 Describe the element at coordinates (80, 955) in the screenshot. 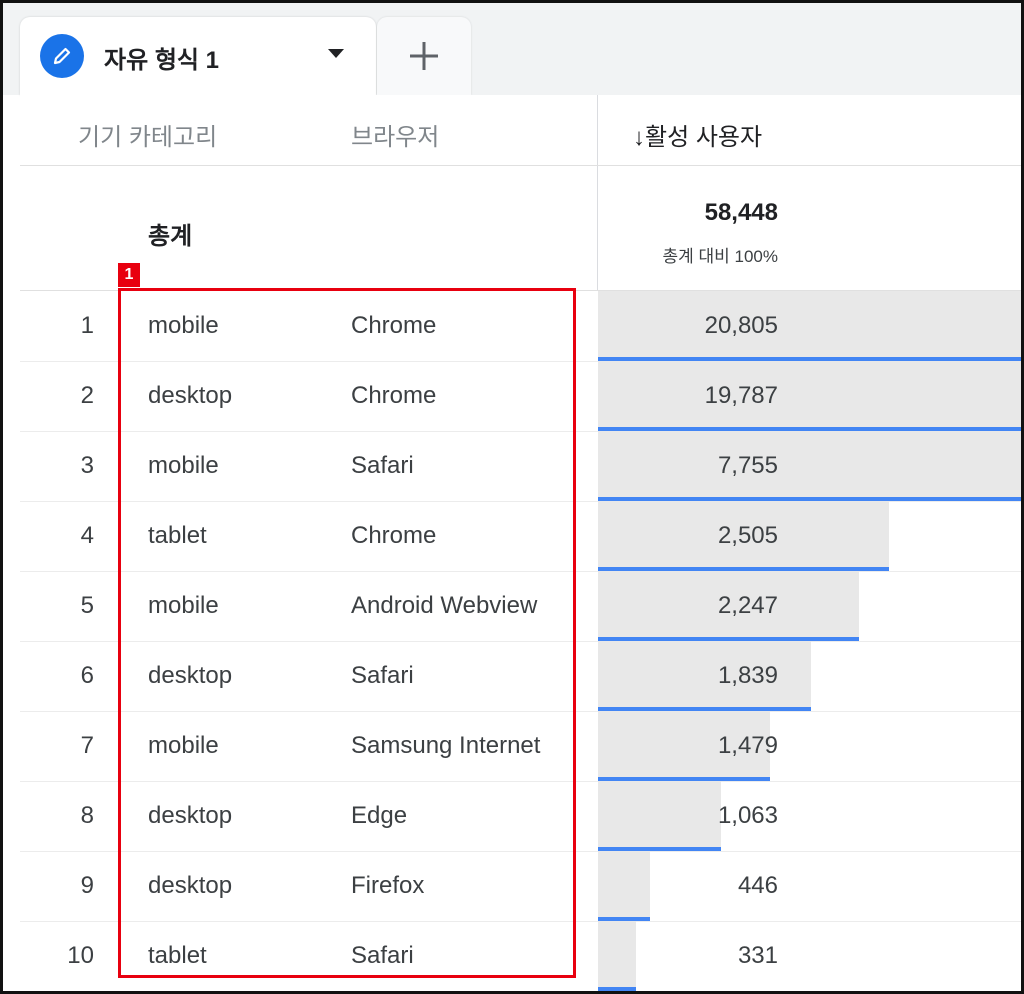

I see `row-index: 10` at that location.